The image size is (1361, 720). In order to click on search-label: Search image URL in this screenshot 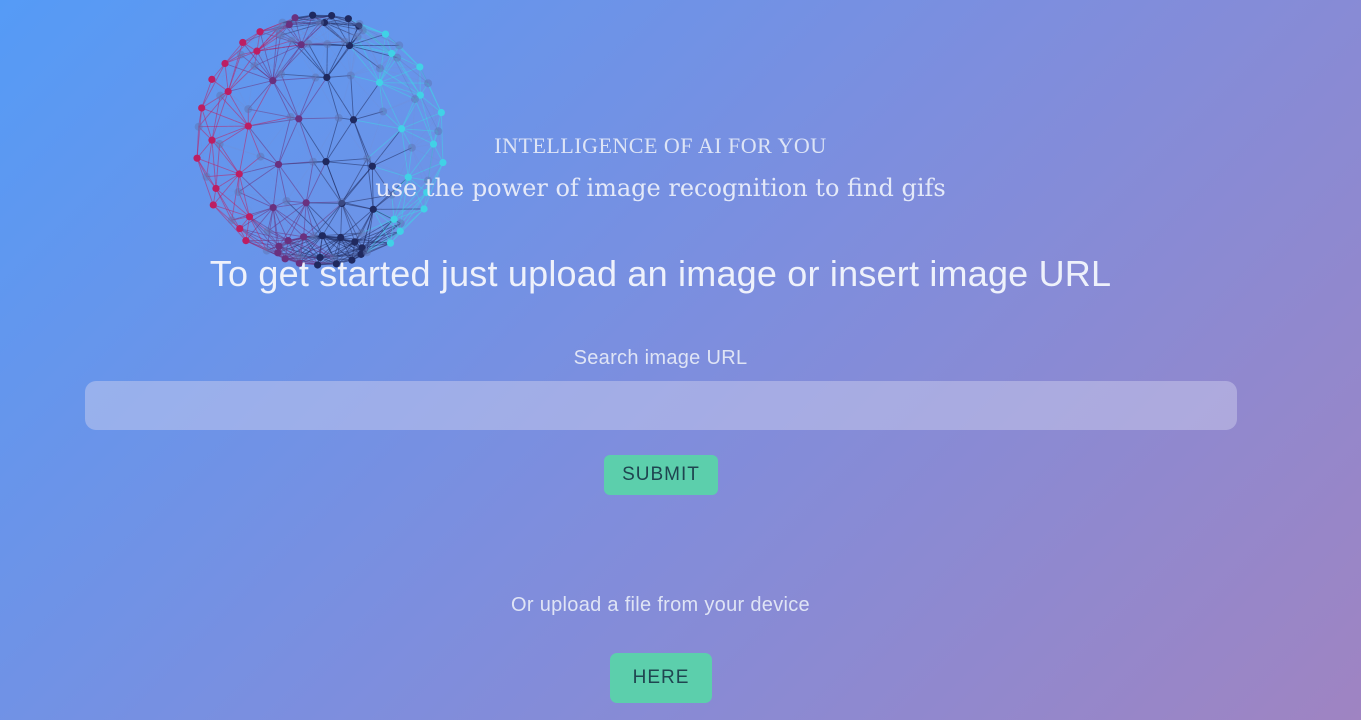, I will do `click(660, 358)`.